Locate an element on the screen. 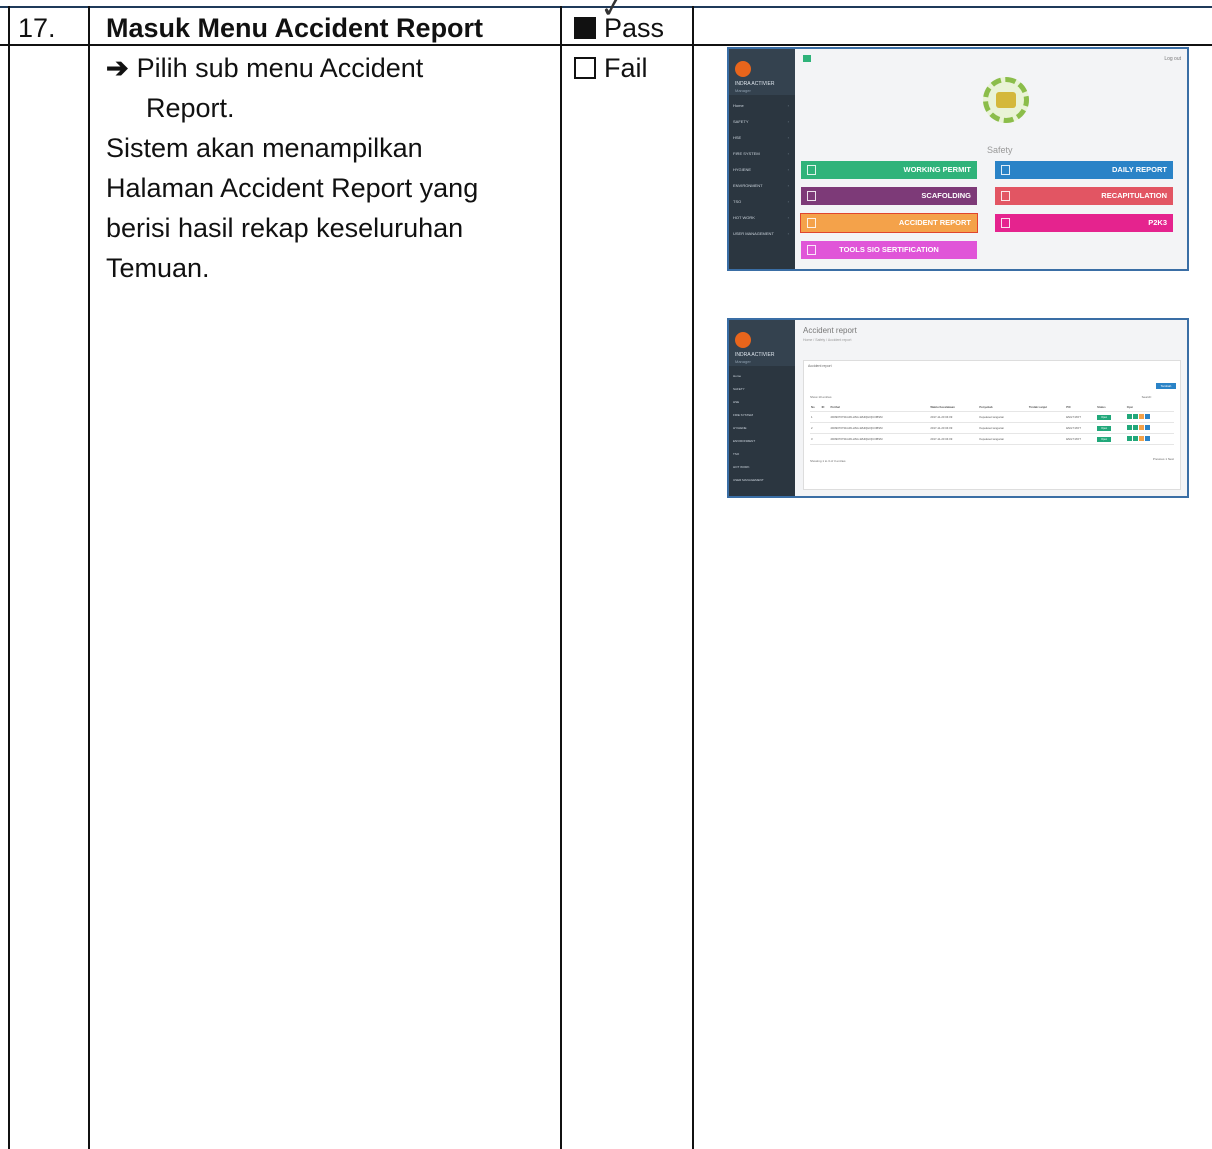  add-button: Tambah is located at coordinates (1166, 386).